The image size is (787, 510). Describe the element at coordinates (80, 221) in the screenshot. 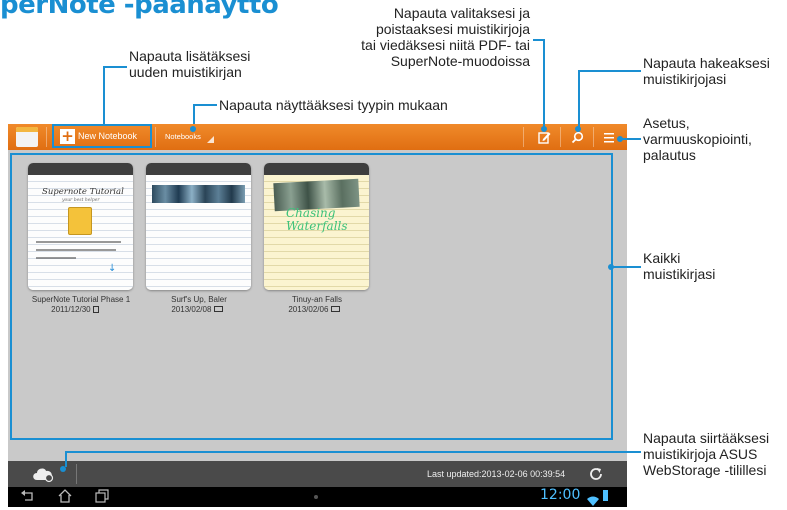

I see `notepad-illustration` at that location.